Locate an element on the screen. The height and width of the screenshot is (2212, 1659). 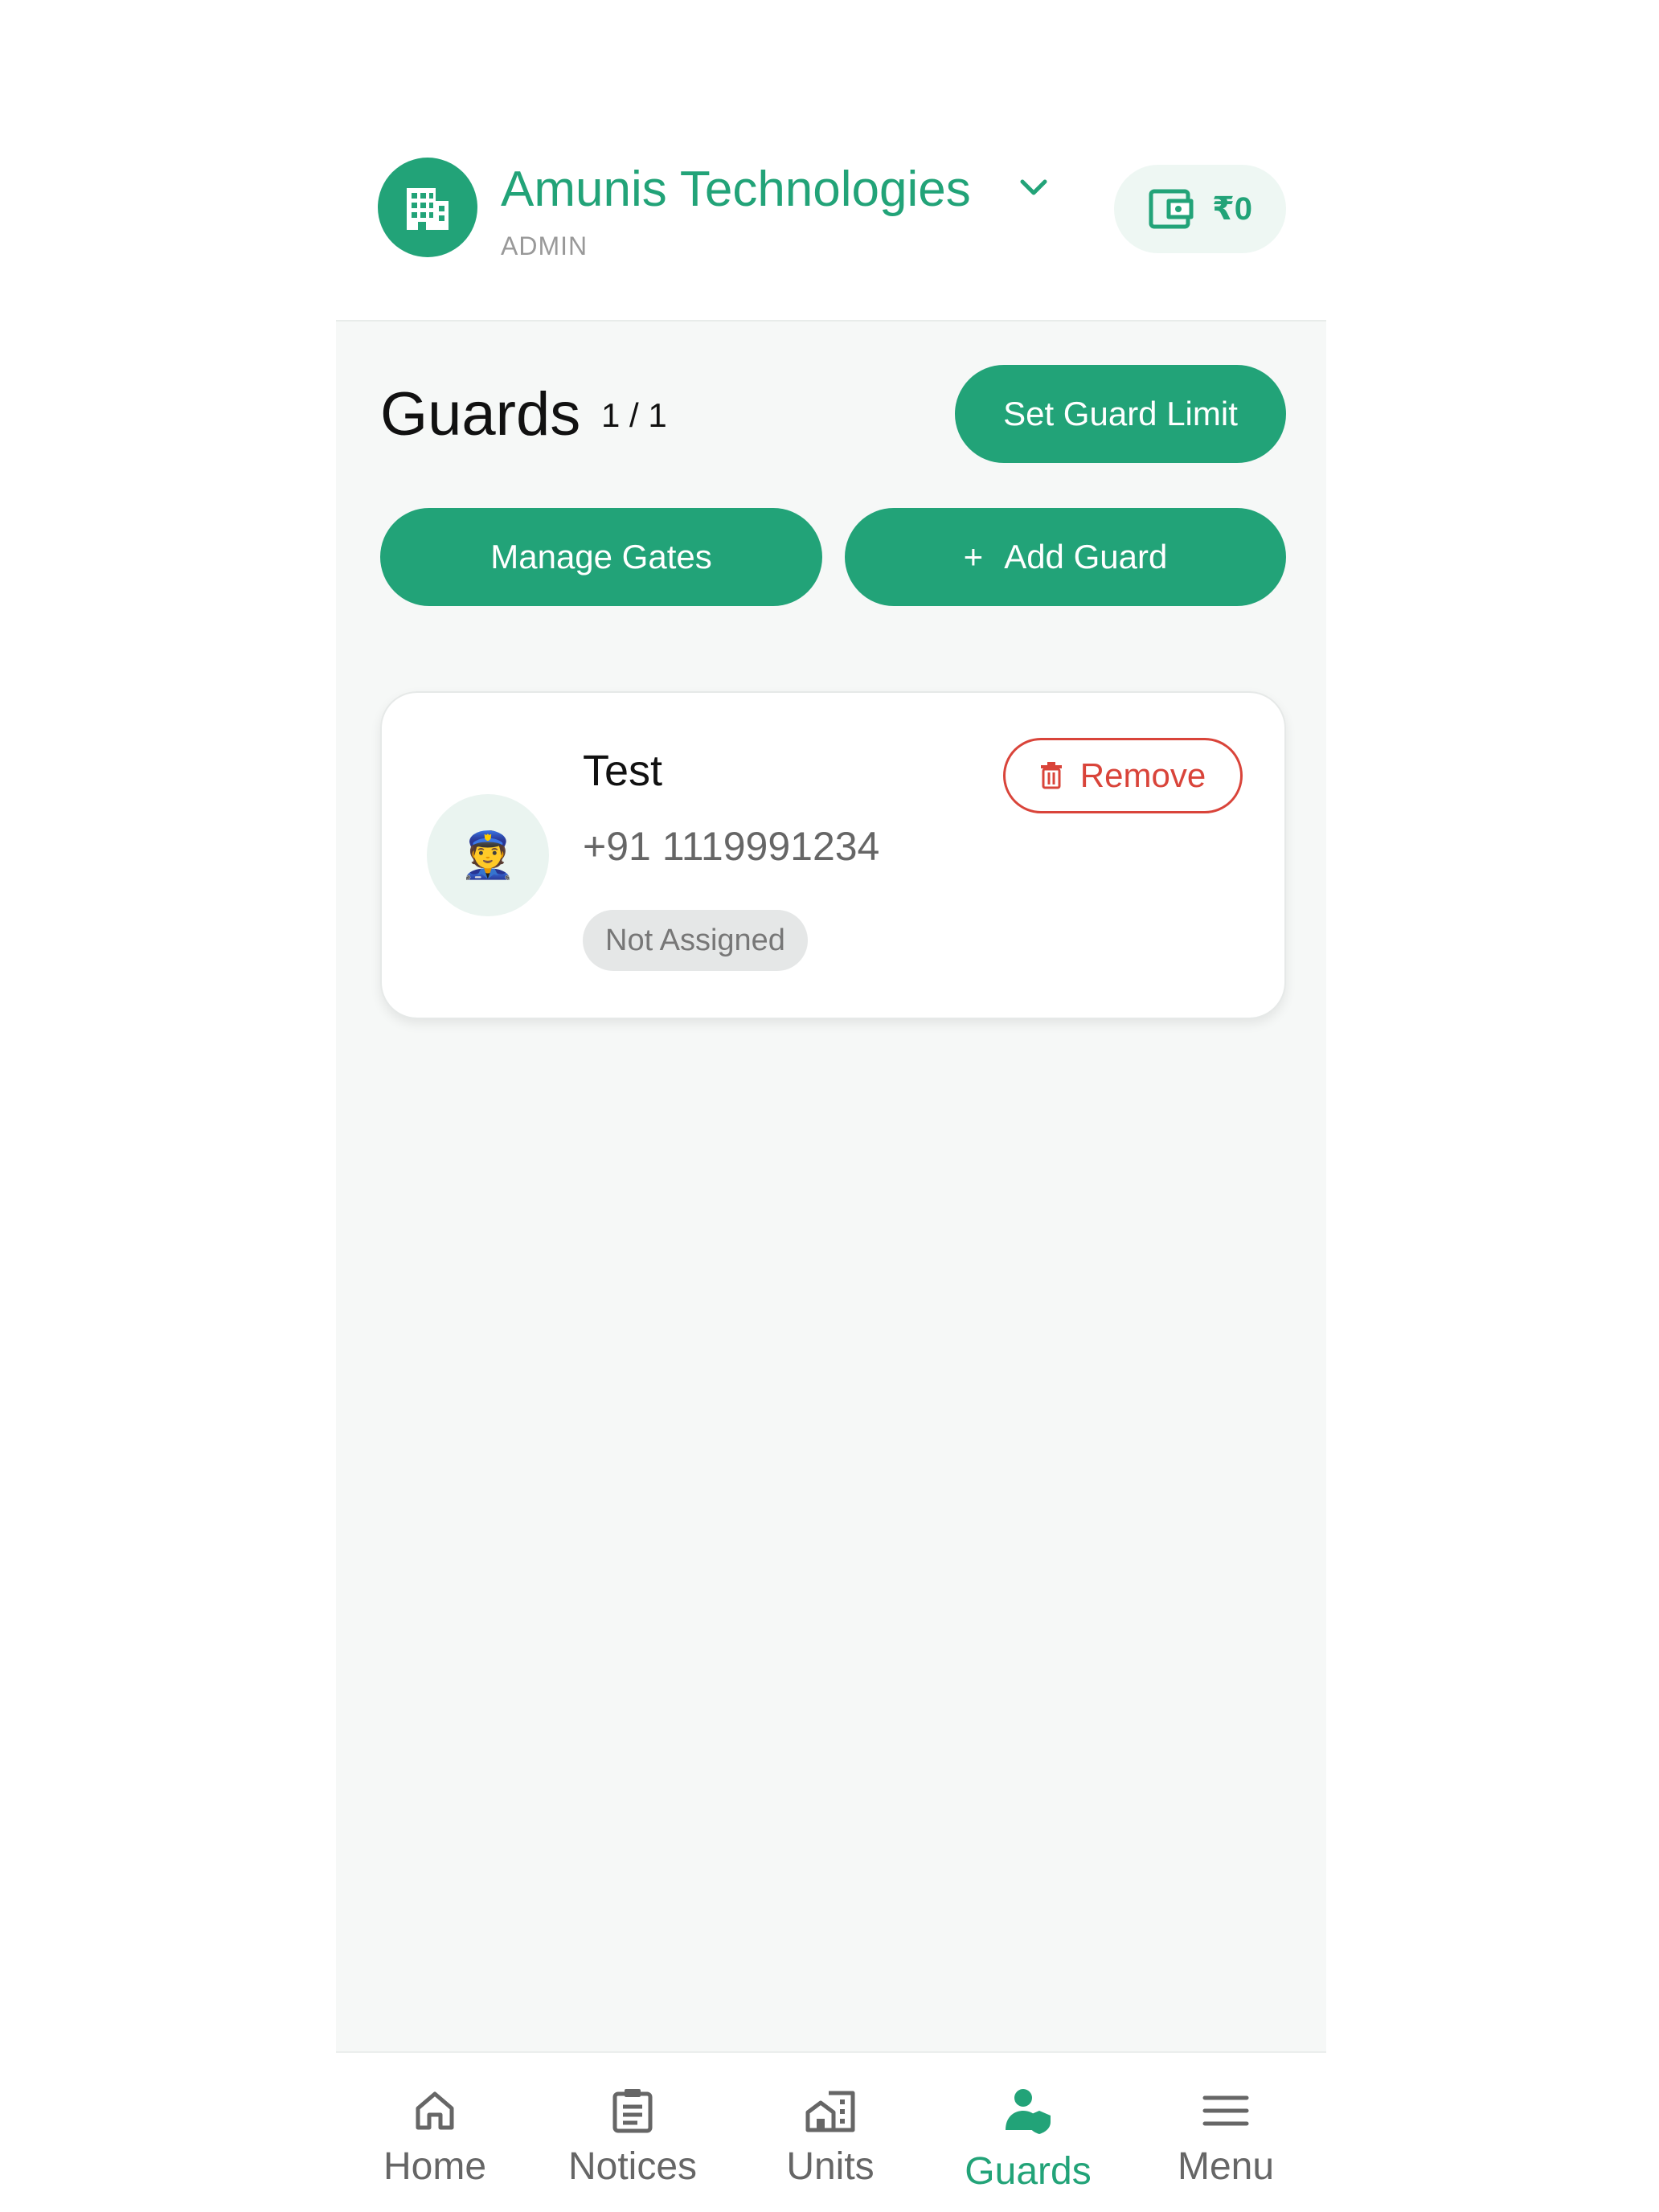
nav-label-guards: Guards is located at coordinates (1028, 2171).